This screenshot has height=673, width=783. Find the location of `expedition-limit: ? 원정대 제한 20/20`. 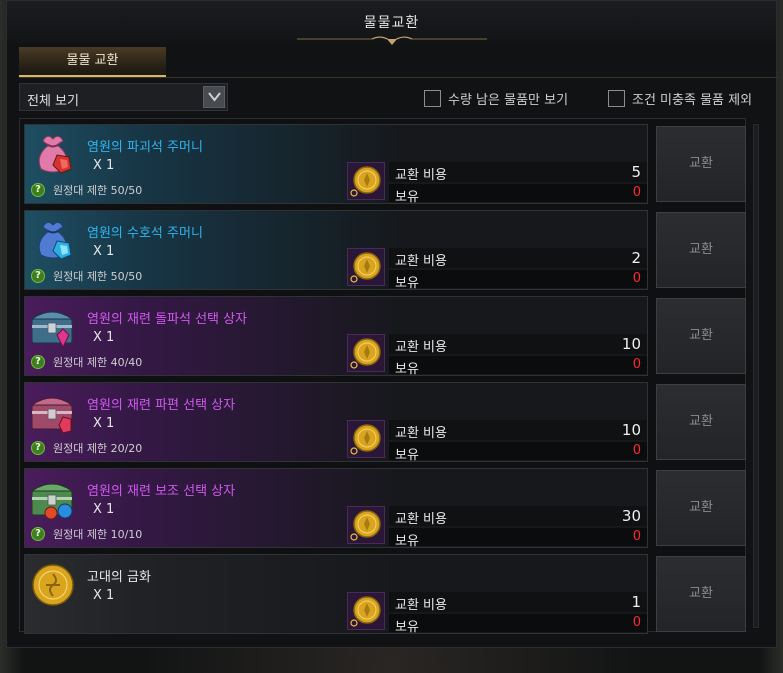

expedition-limit: ? 원정대 제한 20/20 is located at coordinates (86, 448).